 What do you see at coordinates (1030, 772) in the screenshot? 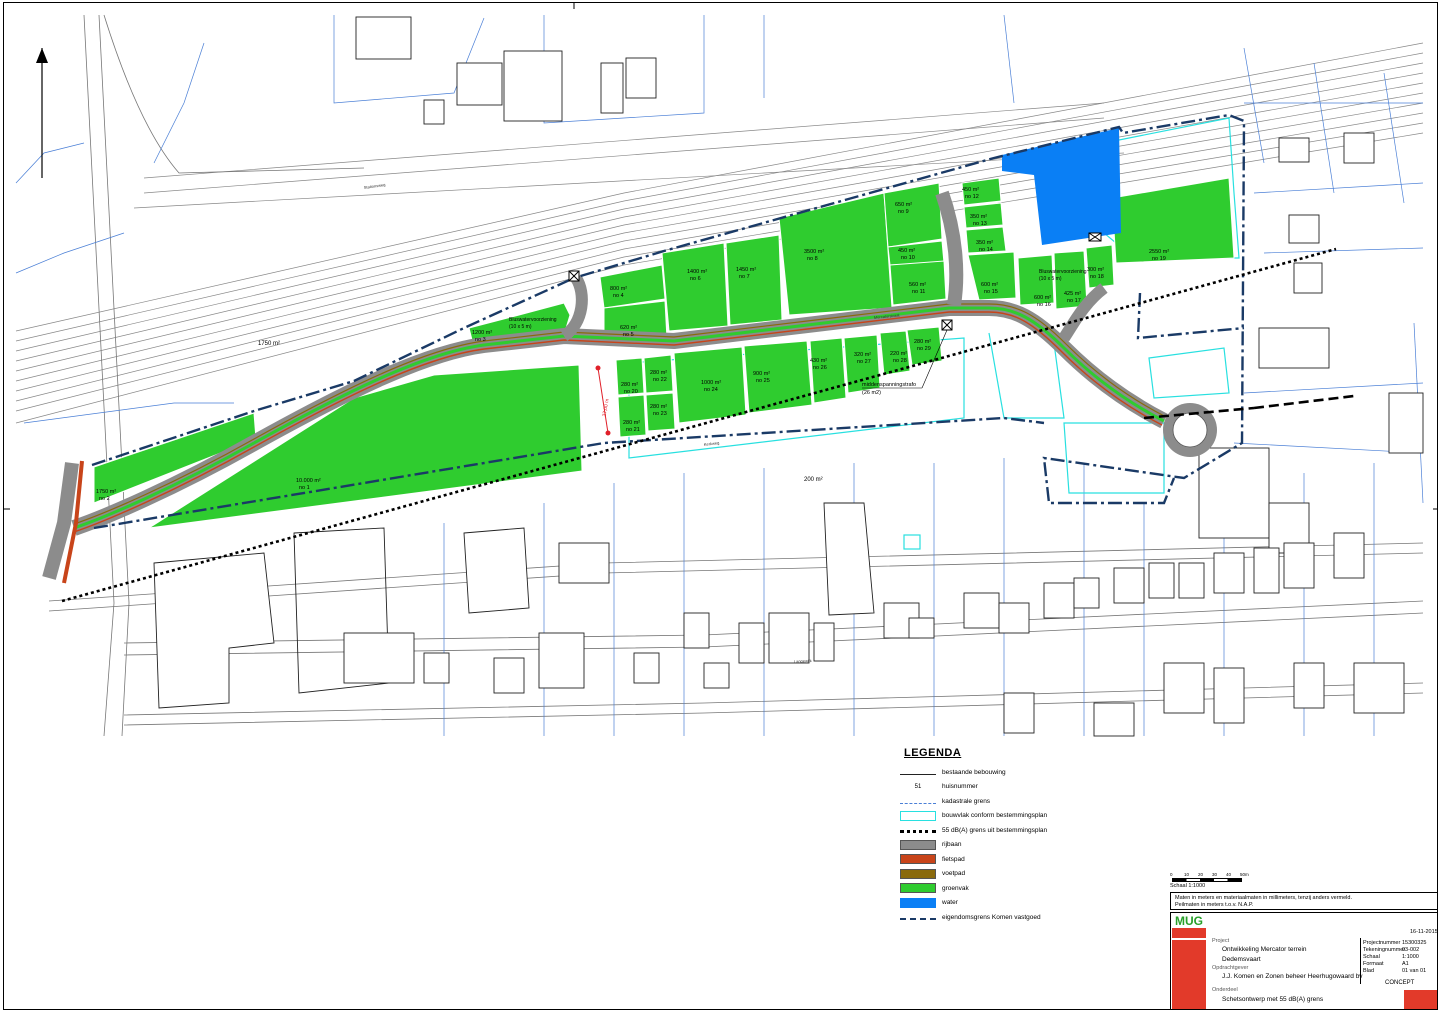
I see `legend-item: bestaande bebouwing` at bounding box center [1030, 772].